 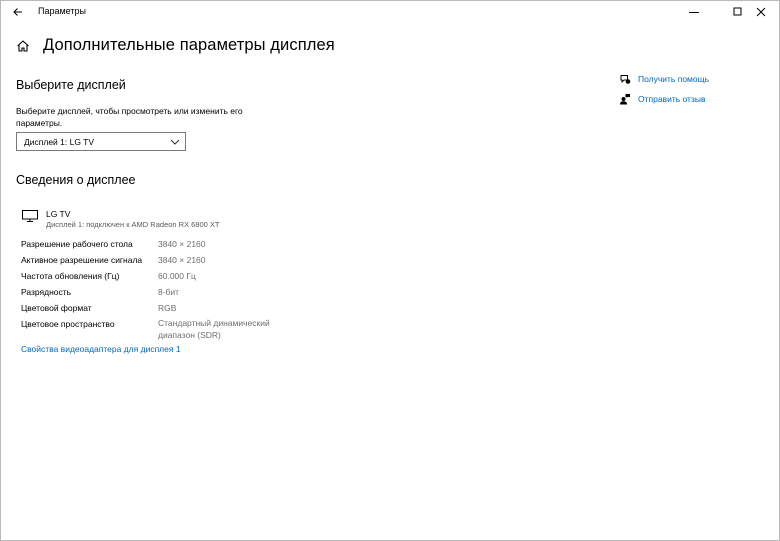 What do you see at coordinates (167, 308) in the screenshot?
I see `info-value: RGB` at bounding box center [167, 308].